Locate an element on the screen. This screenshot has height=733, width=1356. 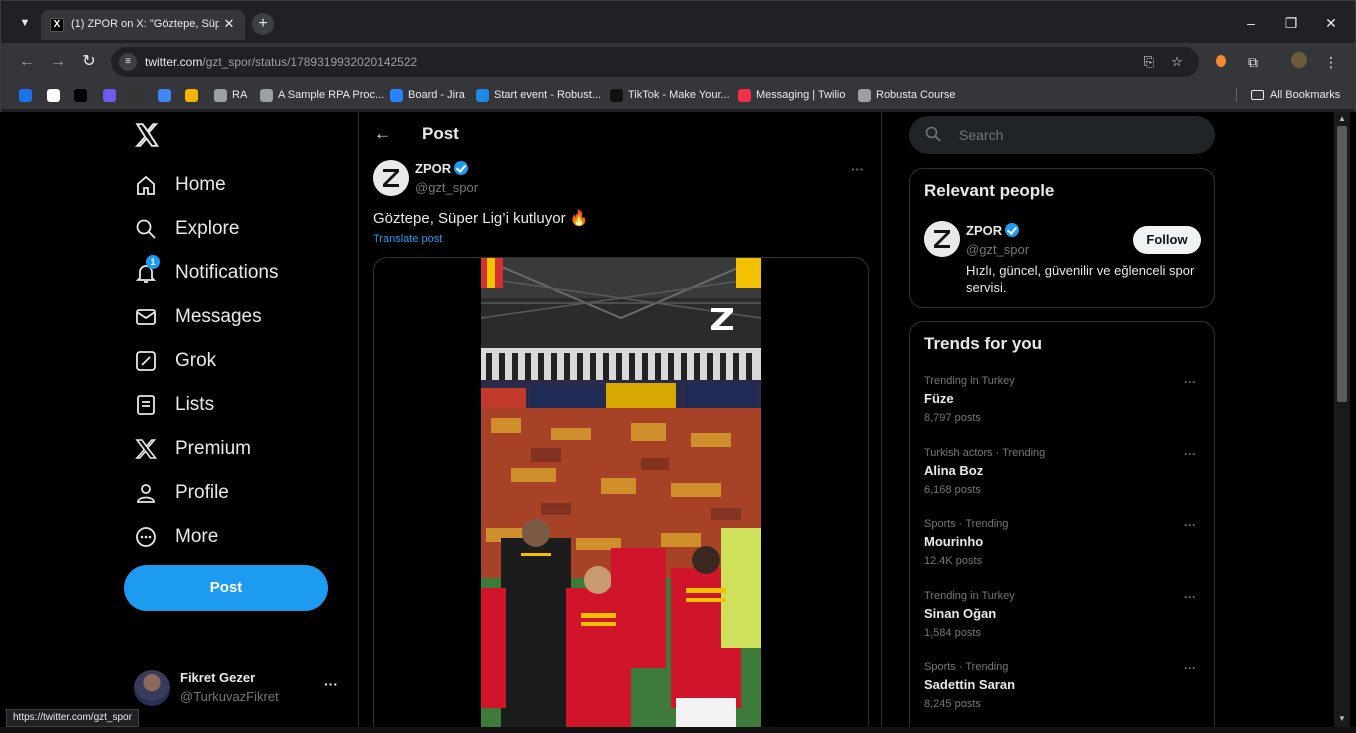
bookmark-label: Robusta Course is located at coordinates (916, 95).